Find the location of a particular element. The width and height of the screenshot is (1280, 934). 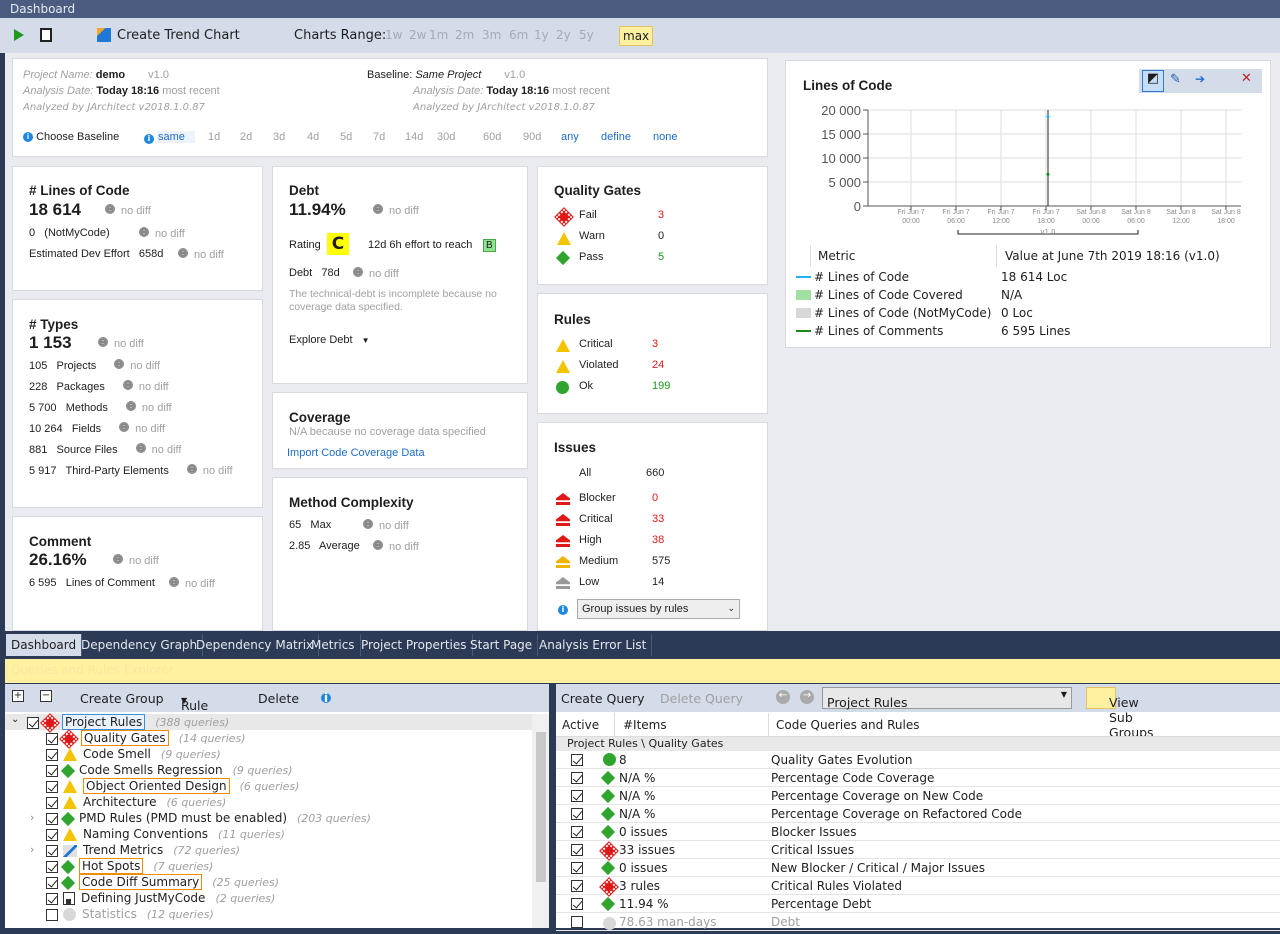

range-5y: 5y is located at coordinates (586, 35).